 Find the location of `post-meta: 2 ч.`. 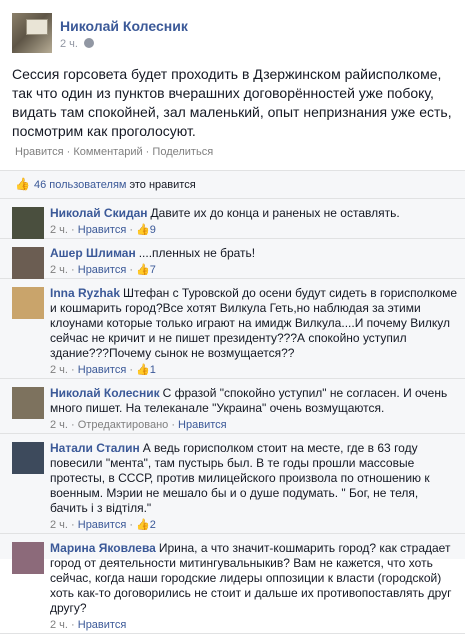

post-meta: 2 ч. is located at coordinates (77, 44).